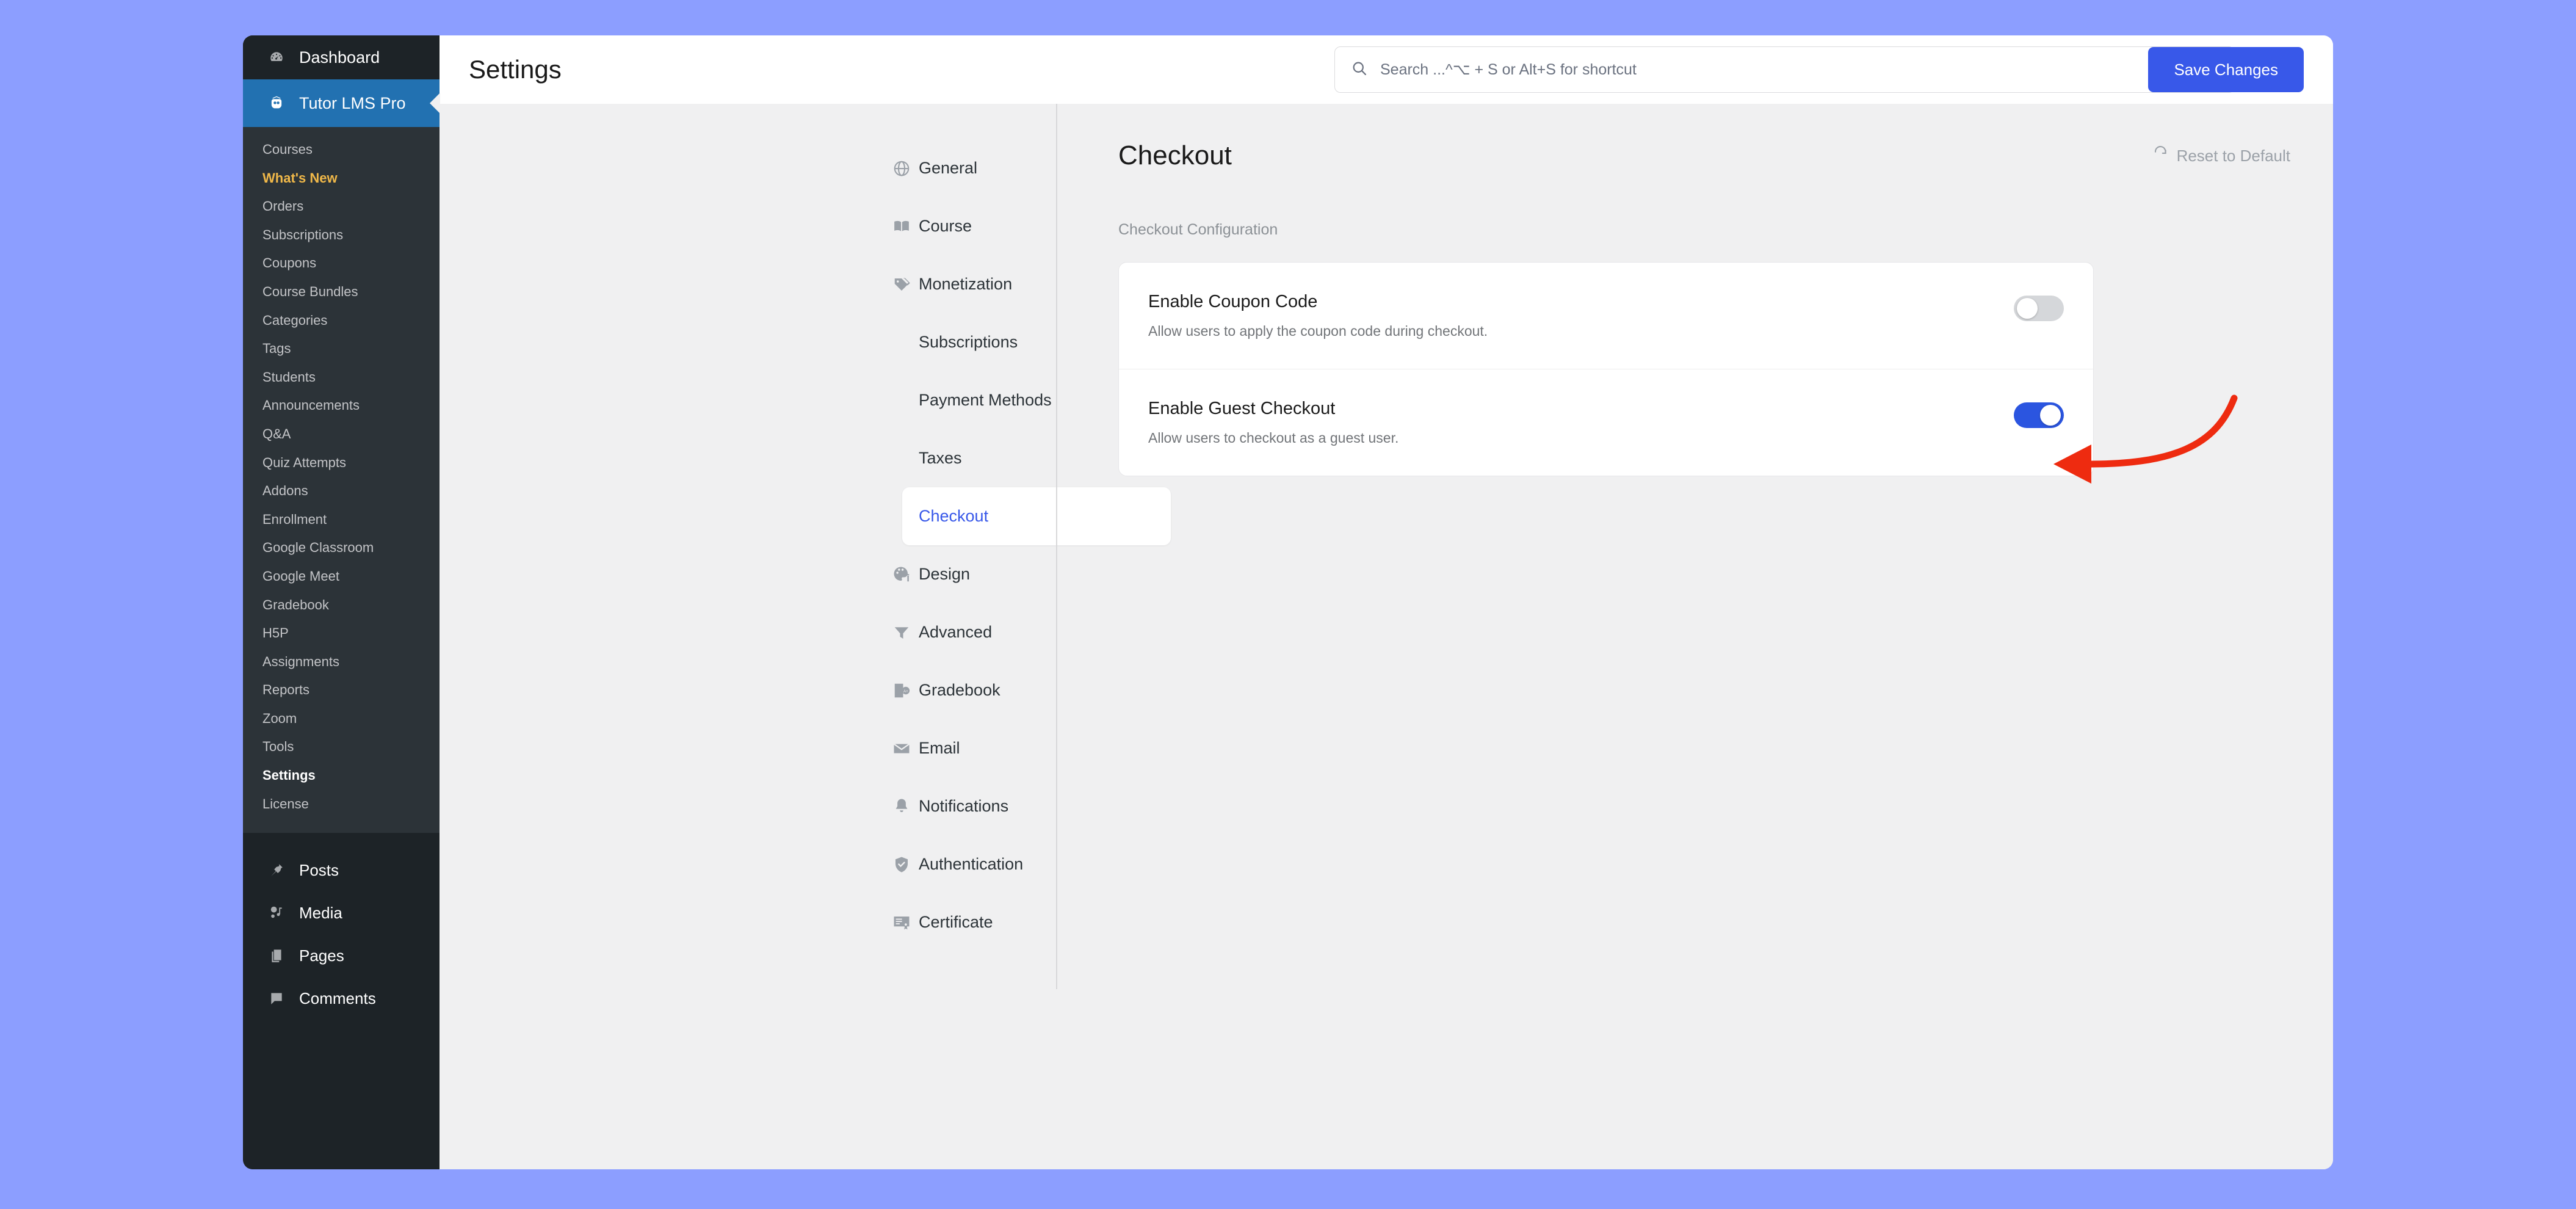  Describe the element at coordinates (341, 206) in the screenshot. I see `sidebar-subitem-orders: Orders` at that location.